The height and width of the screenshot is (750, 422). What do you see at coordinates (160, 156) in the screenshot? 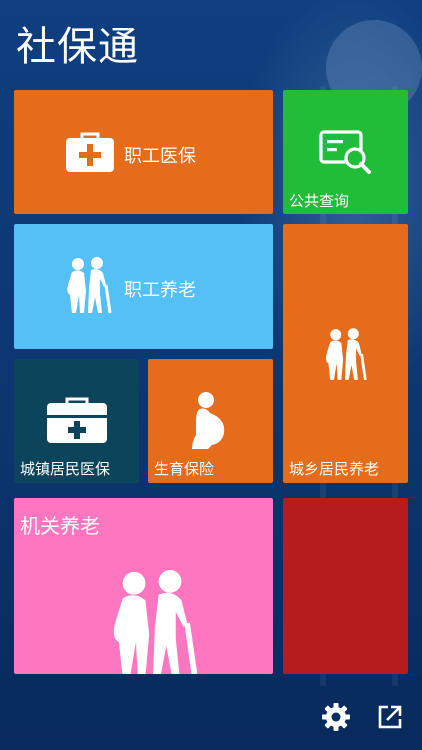
I see `tile-label: 职工医保` at bounding box center [160, 156].